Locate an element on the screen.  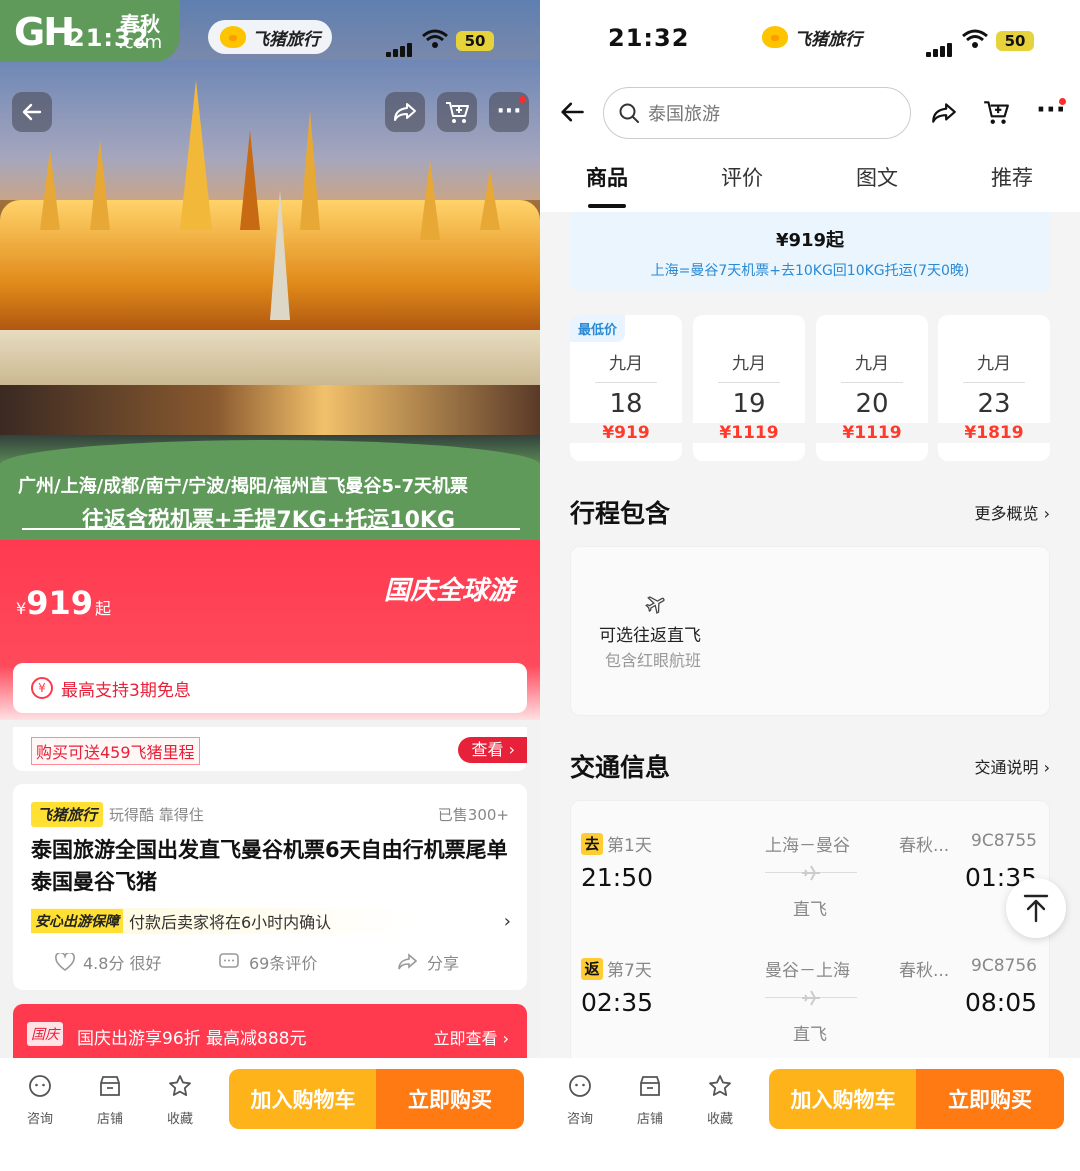
guarantee-row: 安心出游保障 付款后卖家将在6小时内确认 › is located at coordinates (271, 921).